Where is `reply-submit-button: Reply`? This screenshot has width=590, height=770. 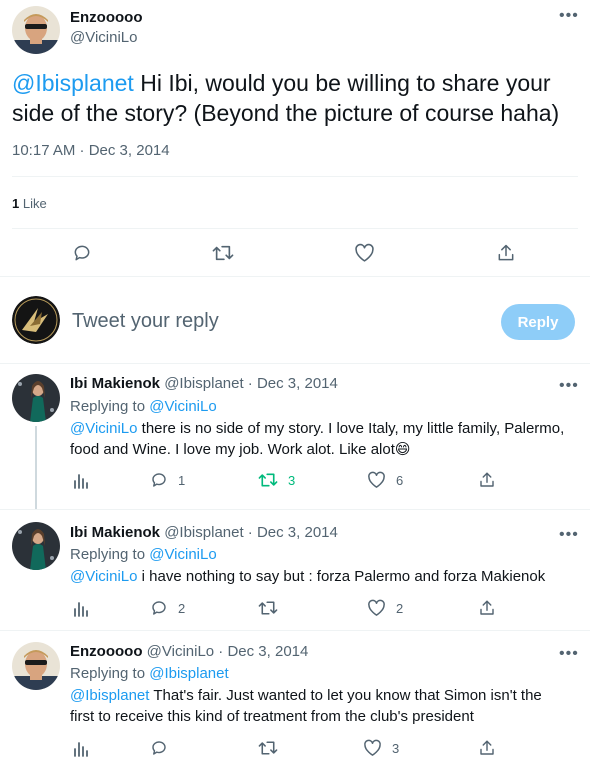
reply-submit-button: Reply is located at coordinates (538, 322).